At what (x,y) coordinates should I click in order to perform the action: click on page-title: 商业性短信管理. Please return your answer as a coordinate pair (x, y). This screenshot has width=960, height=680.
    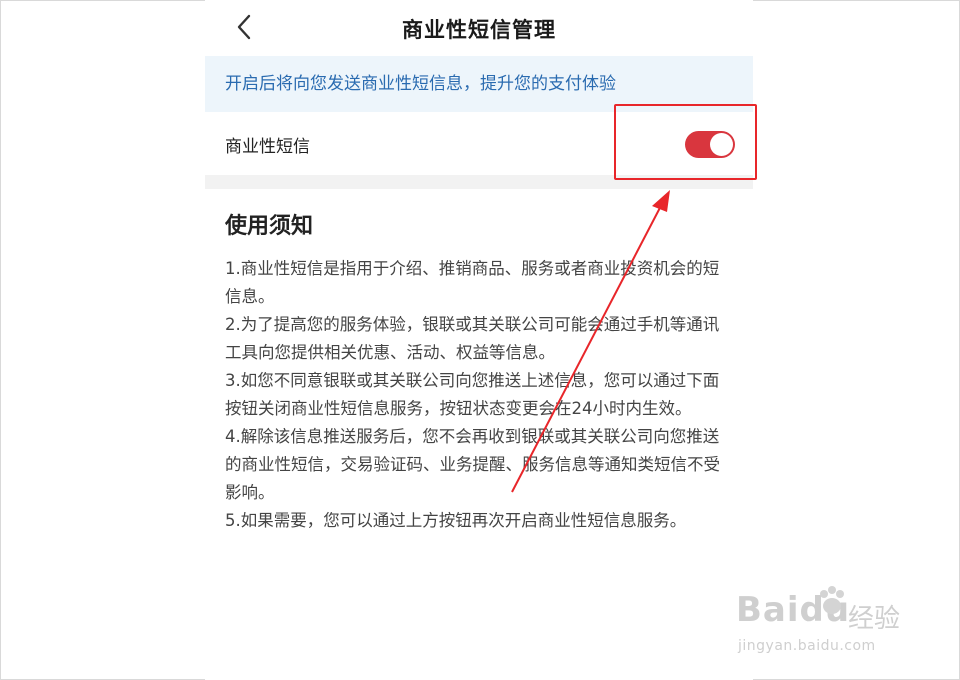
    Looking at the image, I should click on (479, 30).